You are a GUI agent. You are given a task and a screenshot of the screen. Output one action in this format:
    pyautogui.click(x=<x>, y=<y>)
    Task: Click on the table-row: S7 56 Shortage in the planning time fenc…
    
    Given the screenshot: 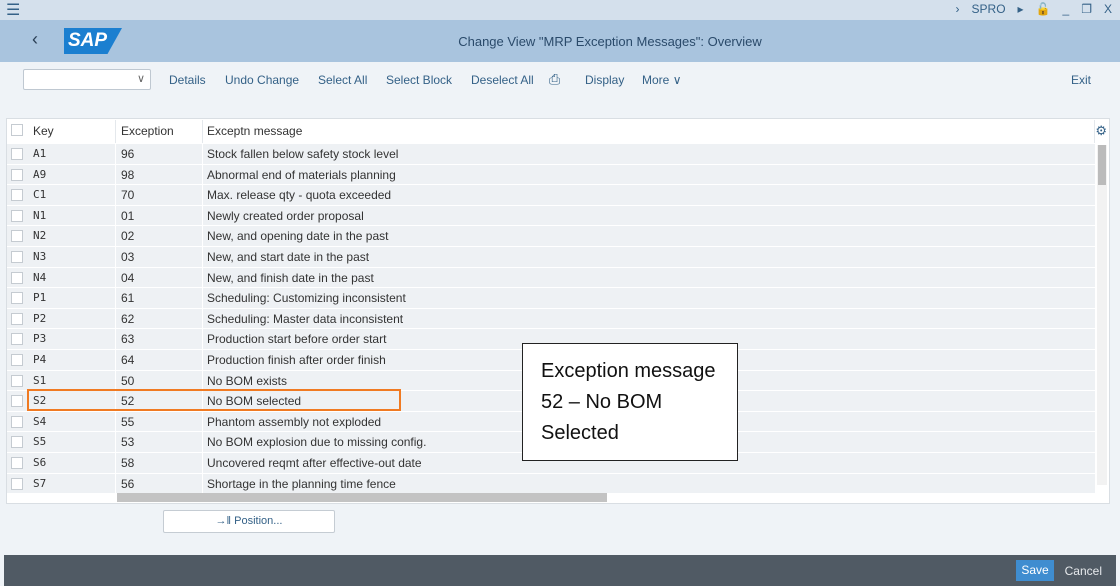 What is the action you would take?
    pyautogui.click(x=551, y=484)
    